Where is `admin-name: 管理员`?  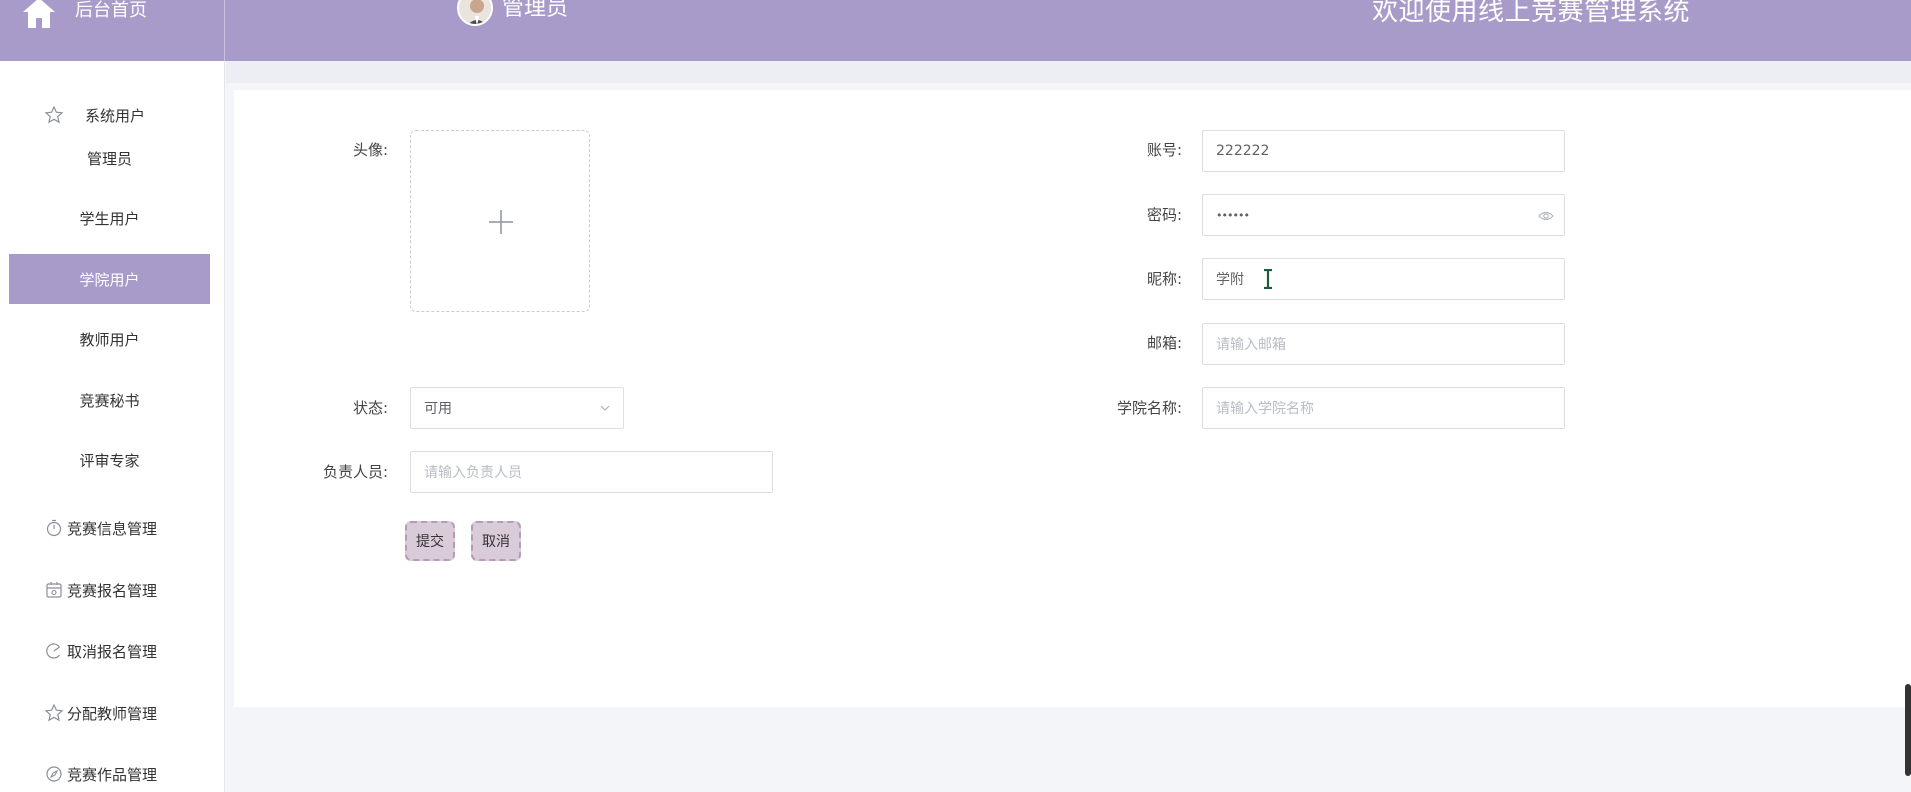
admin-name: 管理员 is located at coordinates (535, 10).